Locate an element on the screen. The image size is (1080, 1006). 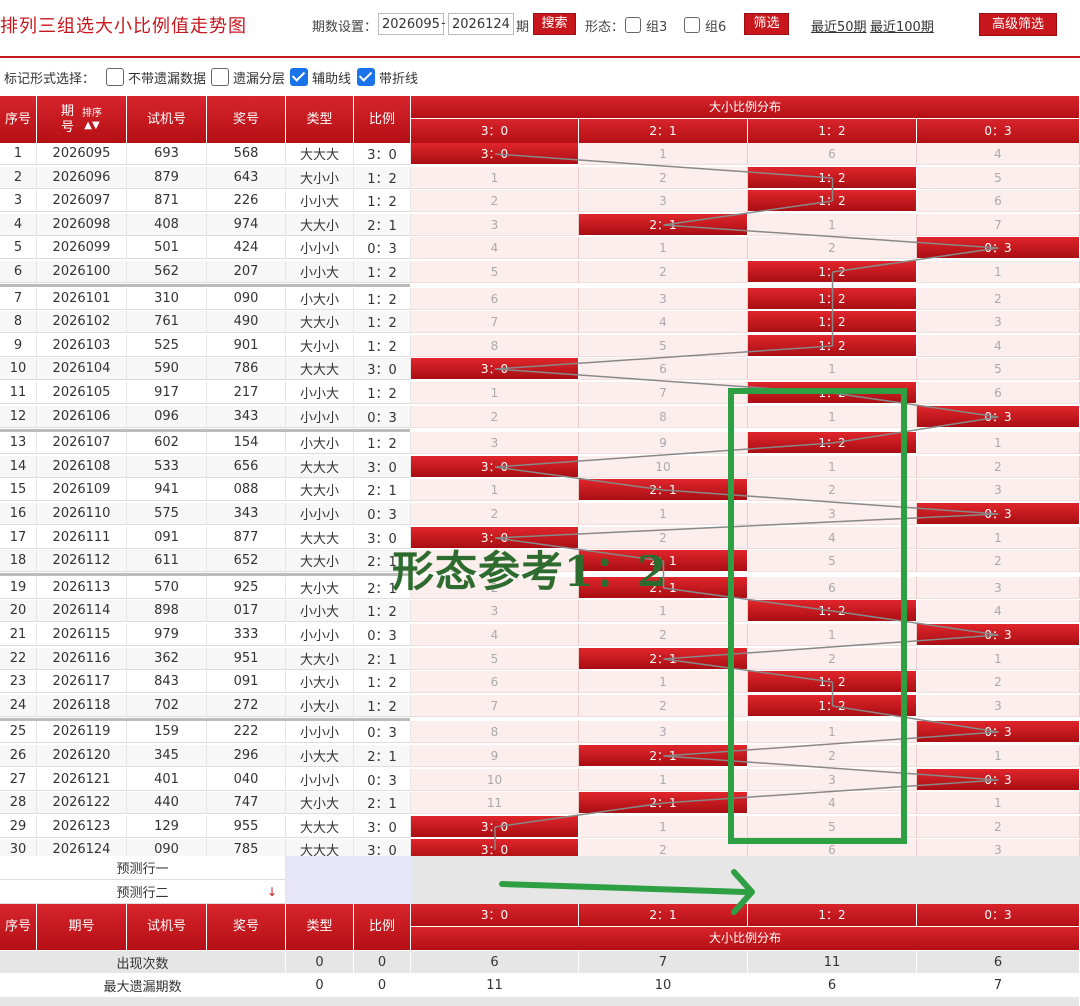
period-dash: - is located at coordinates (443, 23).